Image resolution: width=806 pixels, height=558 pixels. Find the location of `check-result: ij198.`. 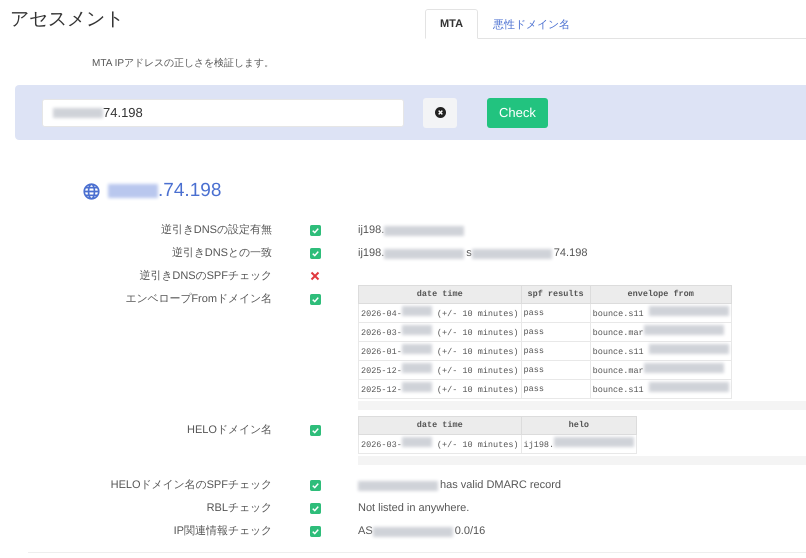

check-result: ij198. is located at coordinates (582, 230).